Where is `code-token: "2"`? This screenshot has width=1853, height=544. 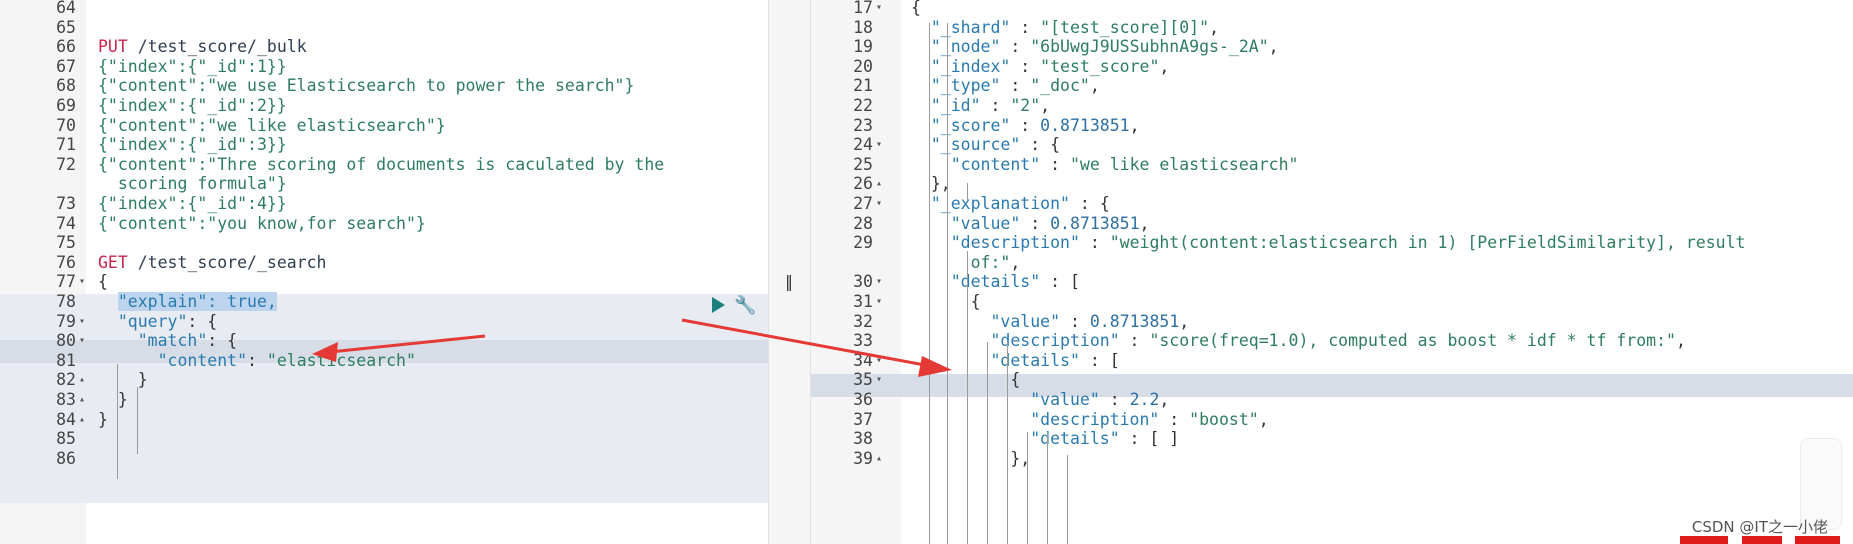 code-token: "2" is located at coordinates (1025, 105).